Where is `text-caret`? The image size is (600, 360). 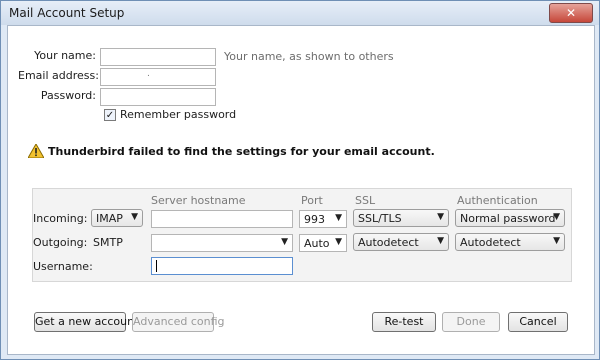
text-caret is located at coordinates (156, 266).